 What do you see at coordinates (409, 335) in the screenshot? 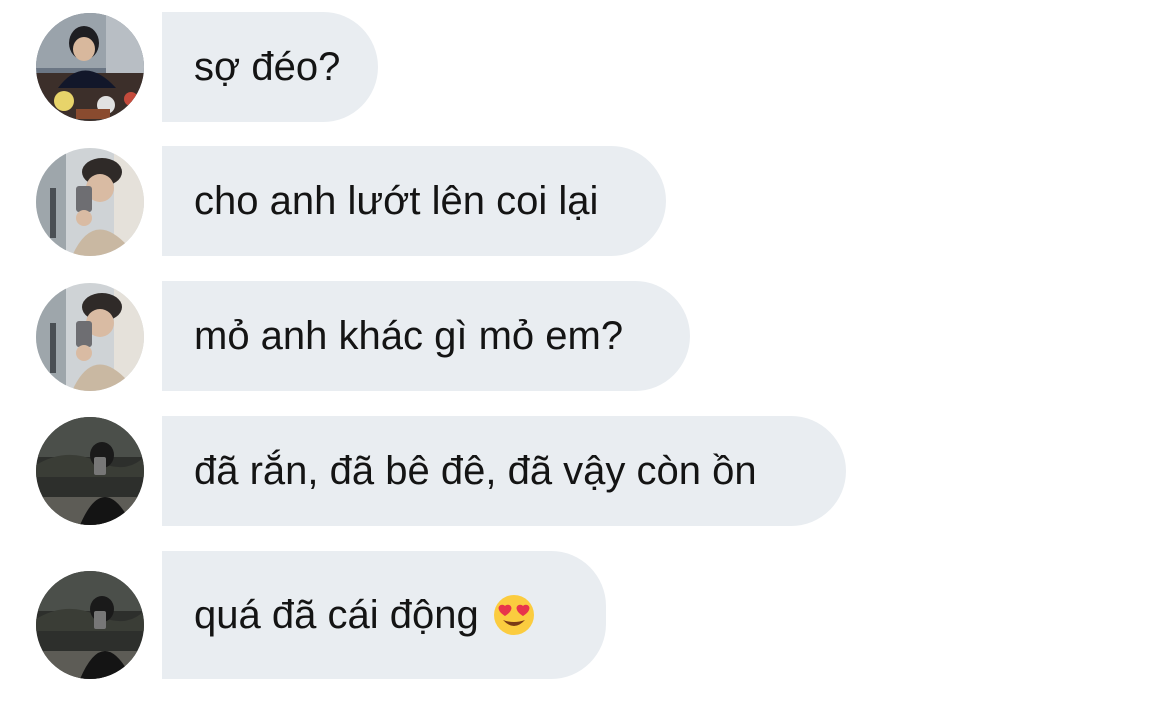
I see `message-text: mỏ anh khác gì mỏ em?` at bounding box center [409, 335].